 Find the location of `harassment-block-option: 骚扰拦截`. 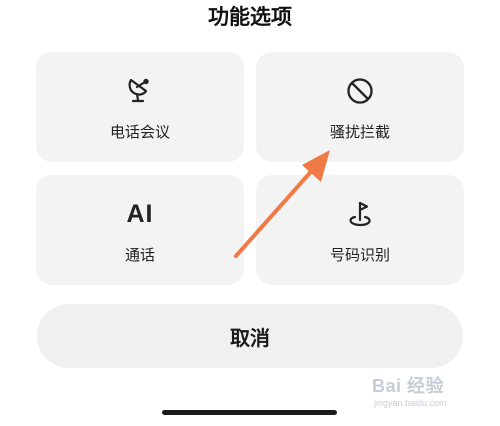

harassment-block-option: 骚扰拦截 is located at coordinates (360, 107).